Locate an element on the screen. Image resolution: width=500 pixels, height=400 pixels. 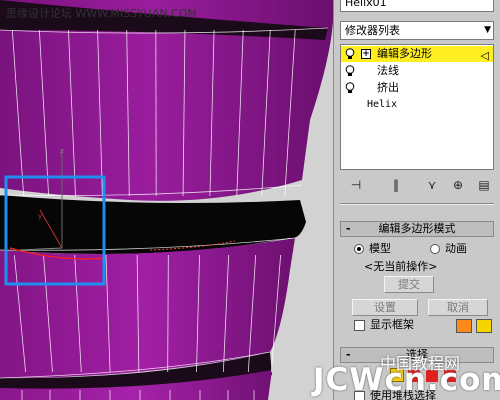
modifier-stack: + 编辑多边形 ◁ 法线 挤出 Helix is located at coordinates (417, 107).